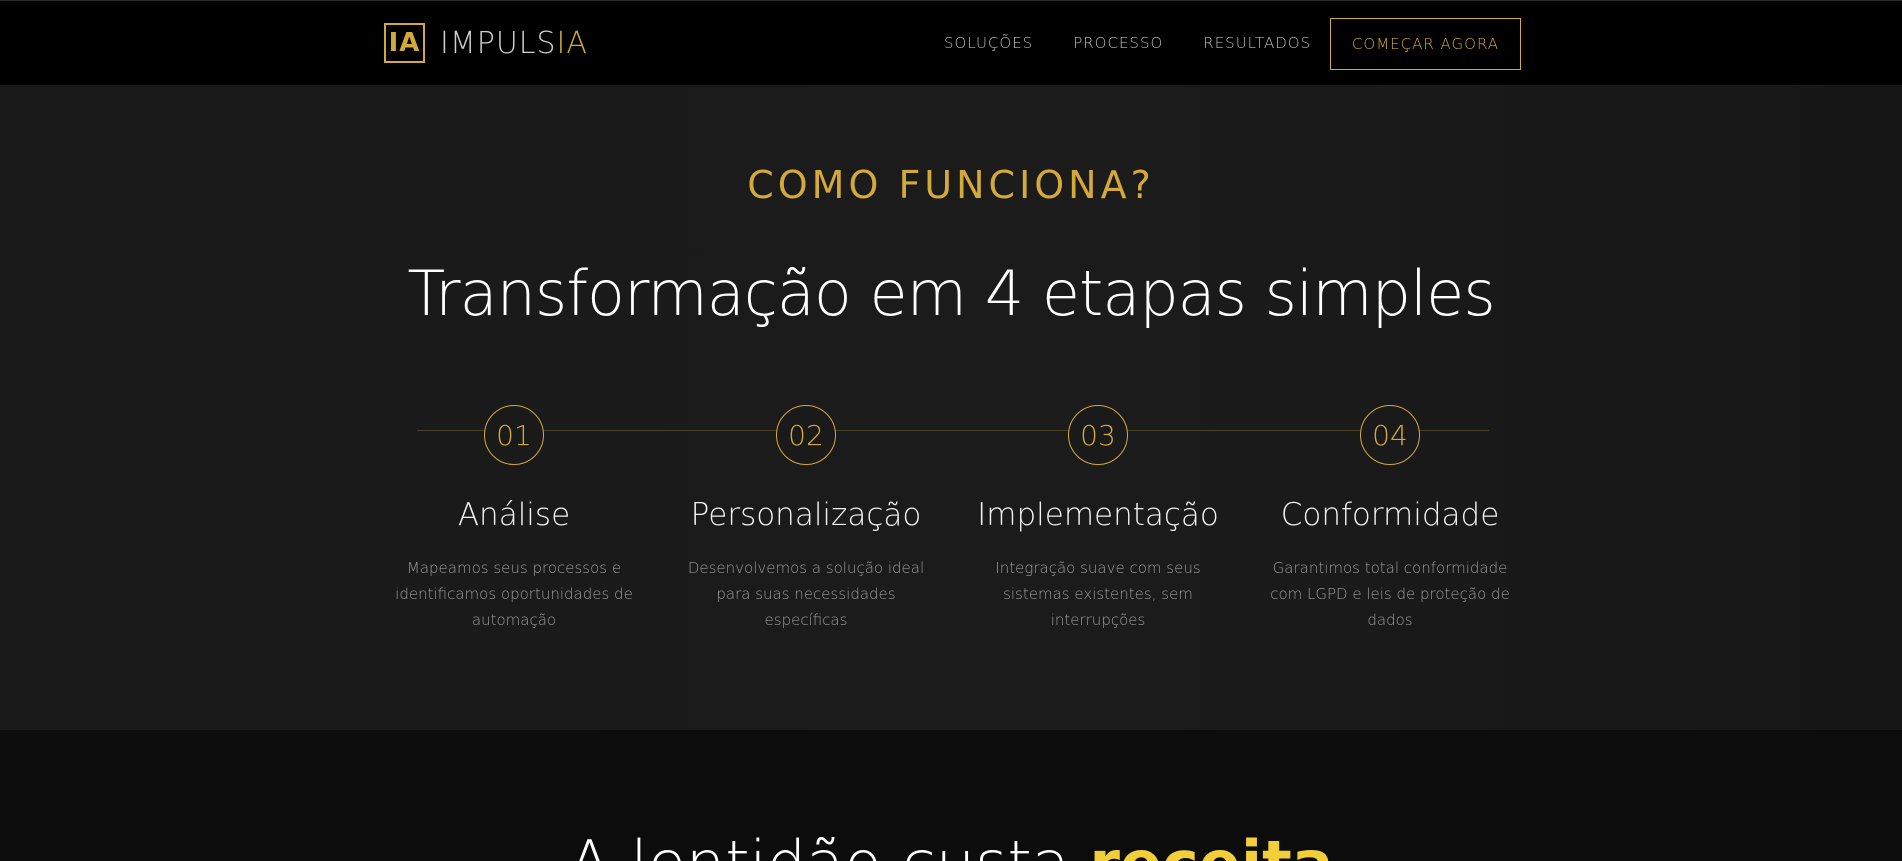 This screenshot has height=861, width=1902. What do you see at coordinates (514, 435) in the screenshot?
I see `step-number-badge: 01` at bounding box center [514, 435].